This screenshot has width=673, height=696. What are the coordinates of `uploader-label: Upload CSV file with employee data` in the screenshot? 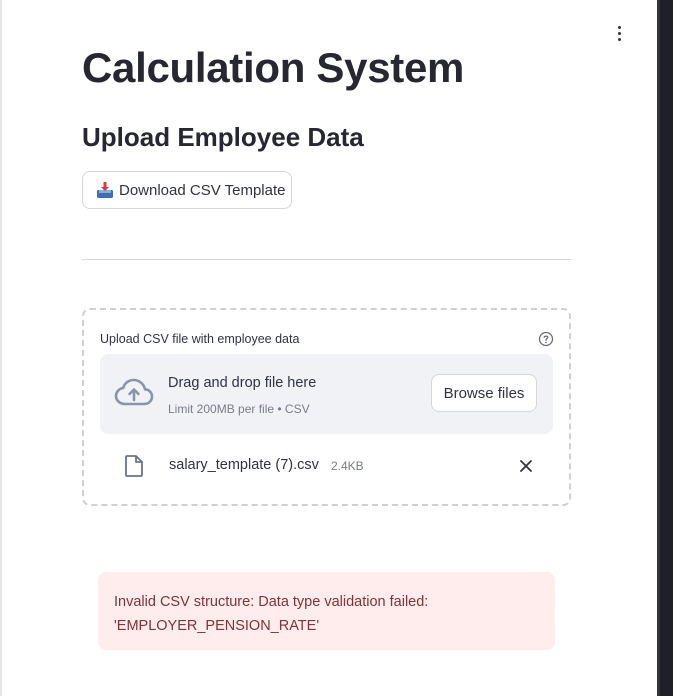 It's located at (200, 339).